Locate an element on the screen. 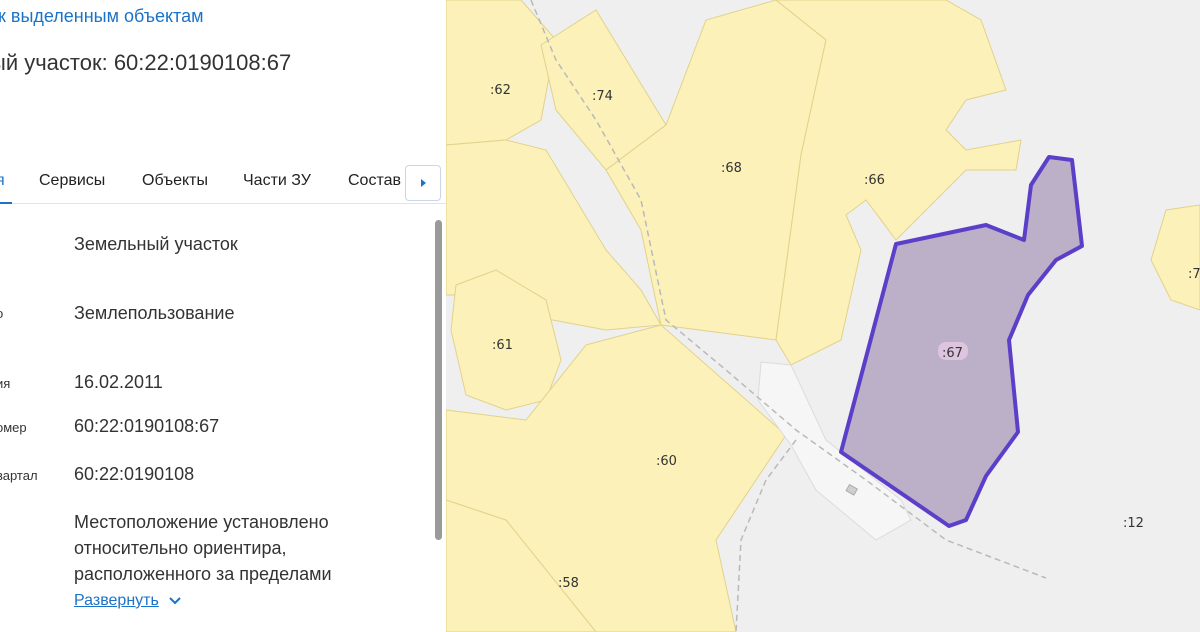 This screenshot has height=632, width=1200. back-link-text: к выделенным объектам is located at coordinates (102, 16).